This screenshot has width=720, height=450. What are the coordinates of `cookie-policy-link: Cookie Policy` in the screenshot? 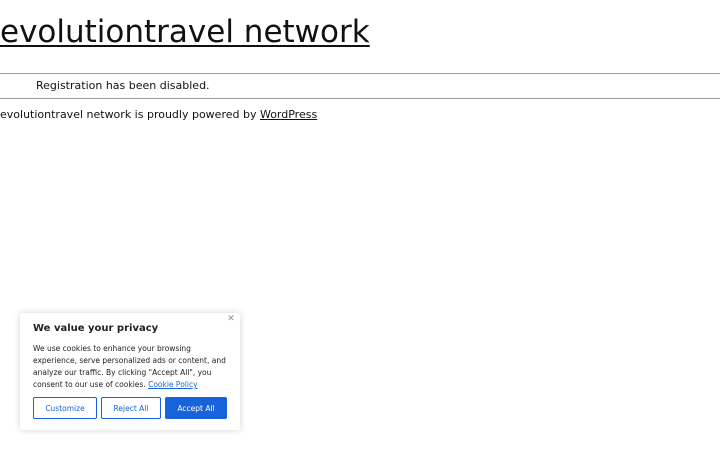 It's located at (172, 384).